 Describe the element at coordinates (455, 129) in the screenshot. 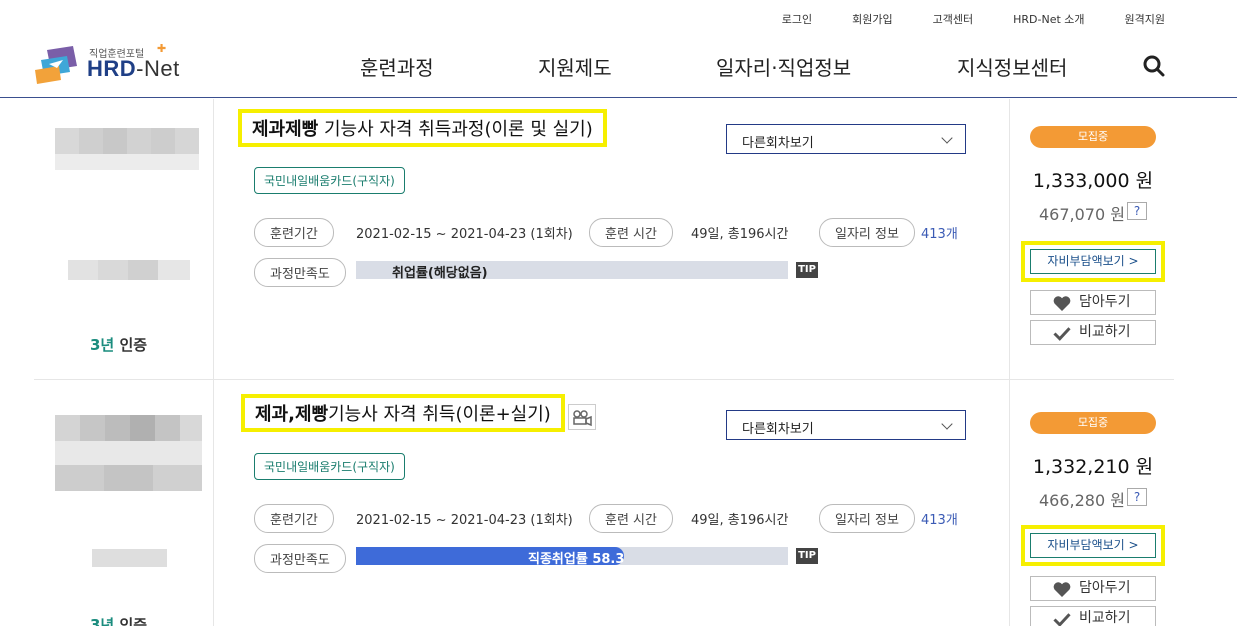

I see `course-title-rest: 기능사 자격 취득과정(이론 및 실기)` at that location.